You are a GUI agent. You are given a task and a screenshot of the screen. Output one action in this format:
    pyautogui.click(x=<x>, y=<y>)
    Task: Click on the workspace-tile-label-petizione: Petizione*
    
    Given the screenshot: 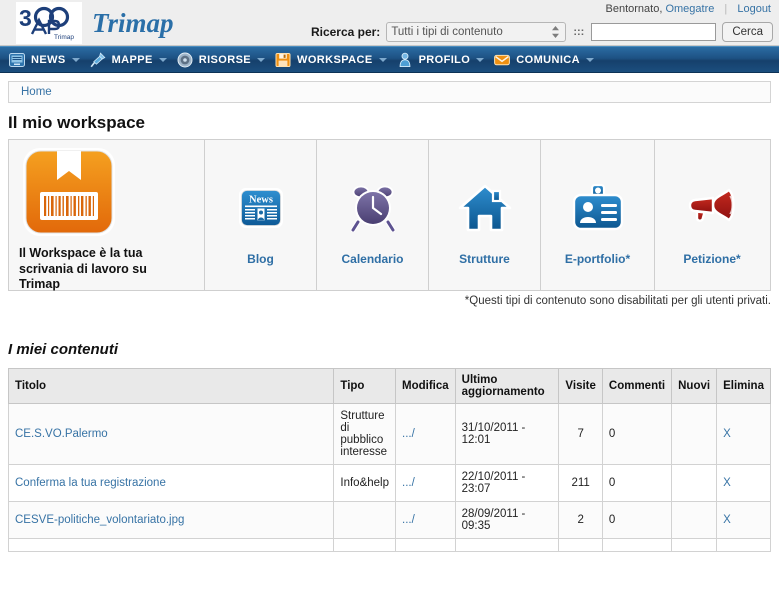 What is the action you would take?
    pyautogui.click(x=711, y=259)
    